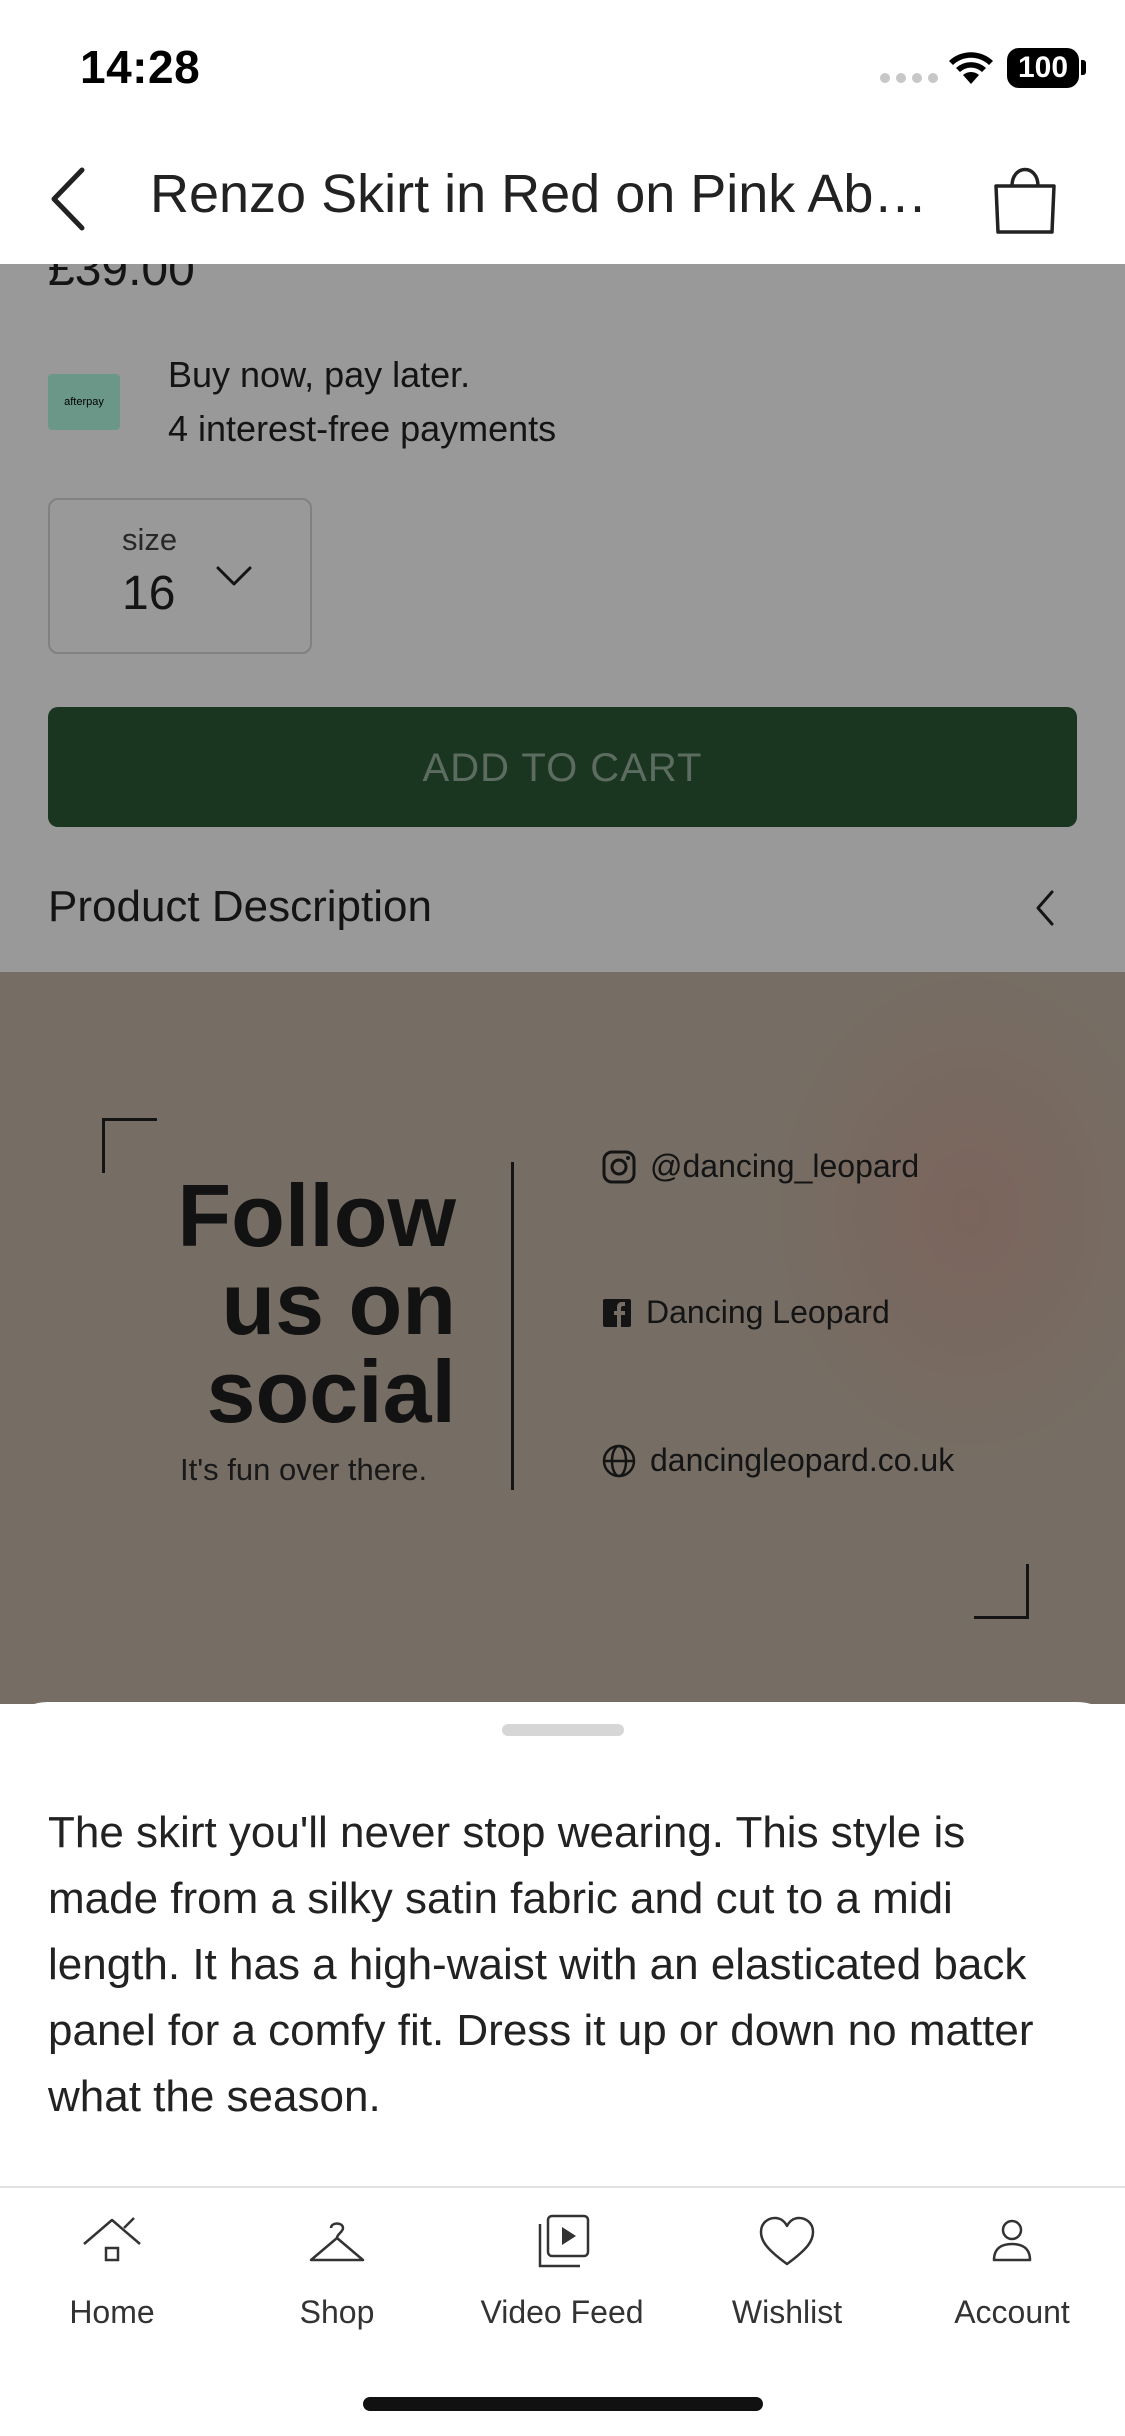  Describe the element at coordinates (140, 67) in the screenshot. I see `status-time: 14:28` at that location.